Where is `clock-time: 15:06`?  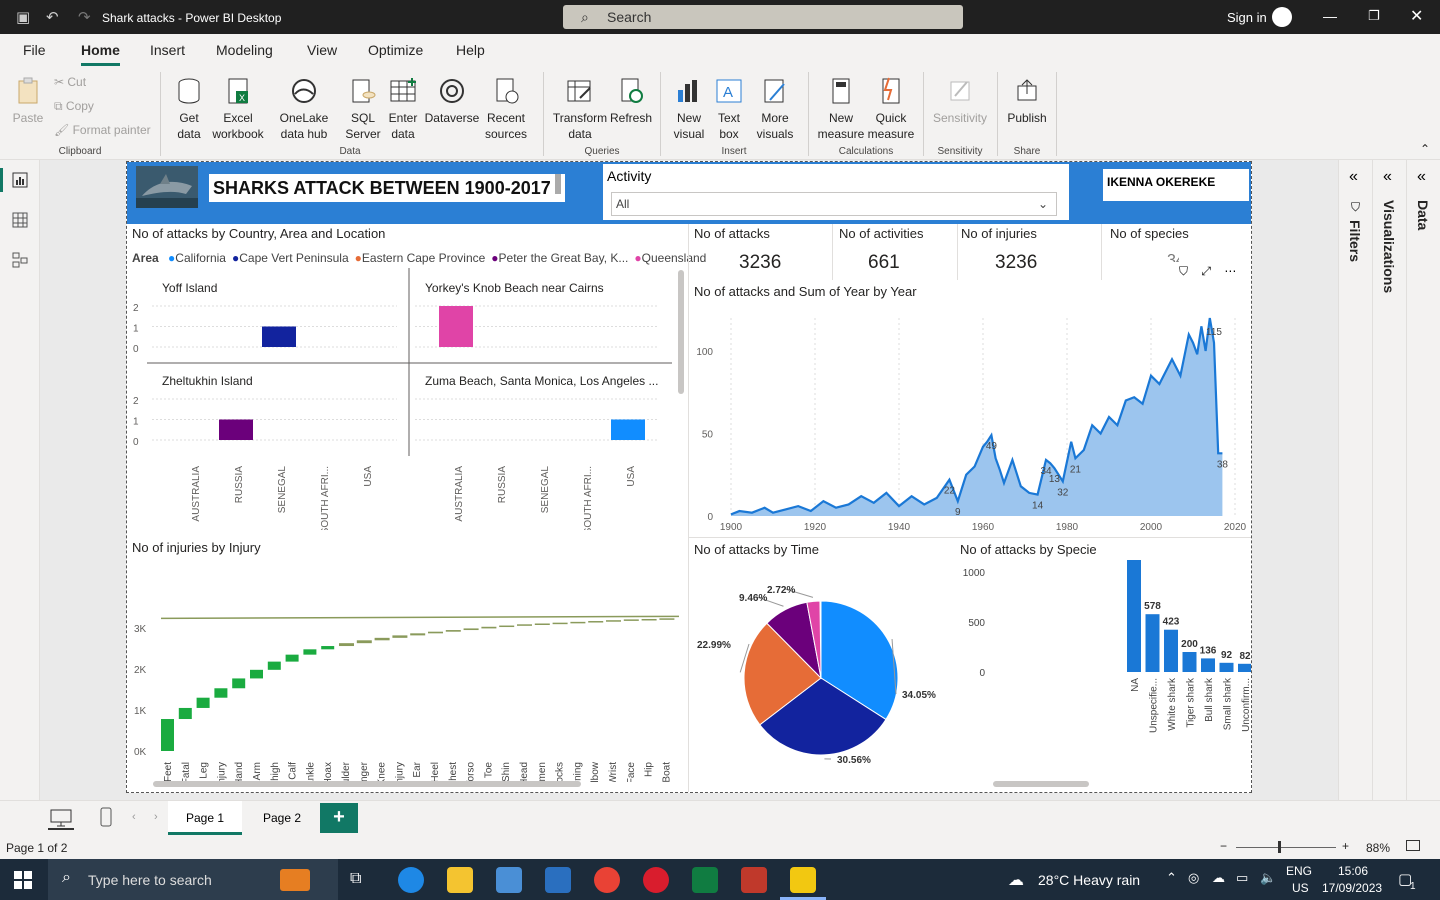
clock-time: 15:06 is located at coordinates (1353, 871).